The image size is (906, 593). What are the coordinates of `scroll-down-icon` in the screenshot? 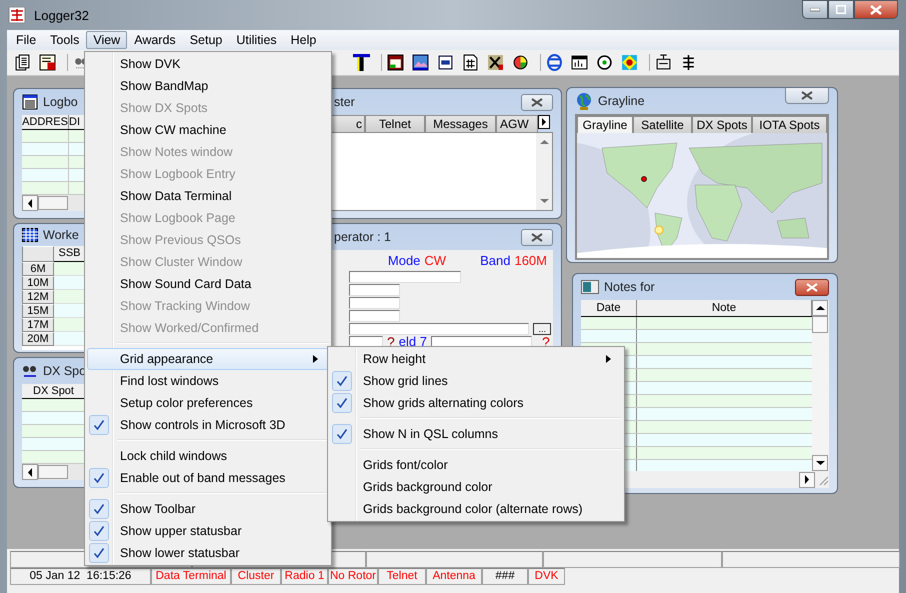 It's located at (820, 463).